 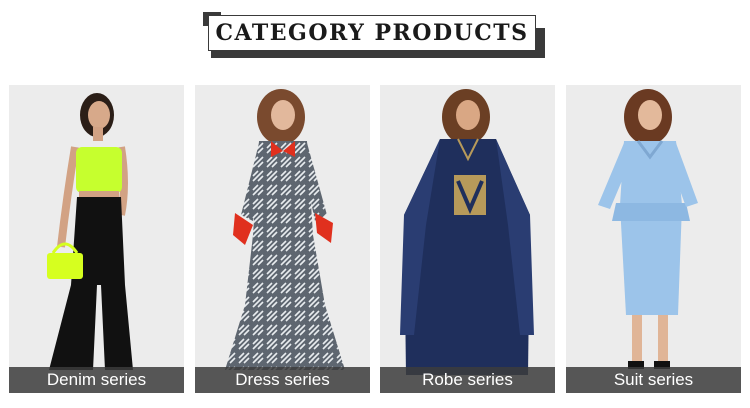 I want to click on category-label-bar: Dress series, so click(x=282, y=380).